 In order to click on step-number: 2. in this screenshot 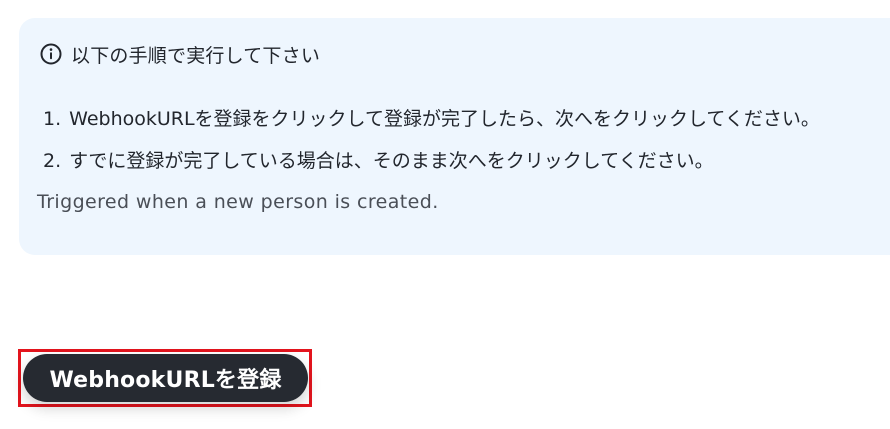, I will do `click(52, 161)`.